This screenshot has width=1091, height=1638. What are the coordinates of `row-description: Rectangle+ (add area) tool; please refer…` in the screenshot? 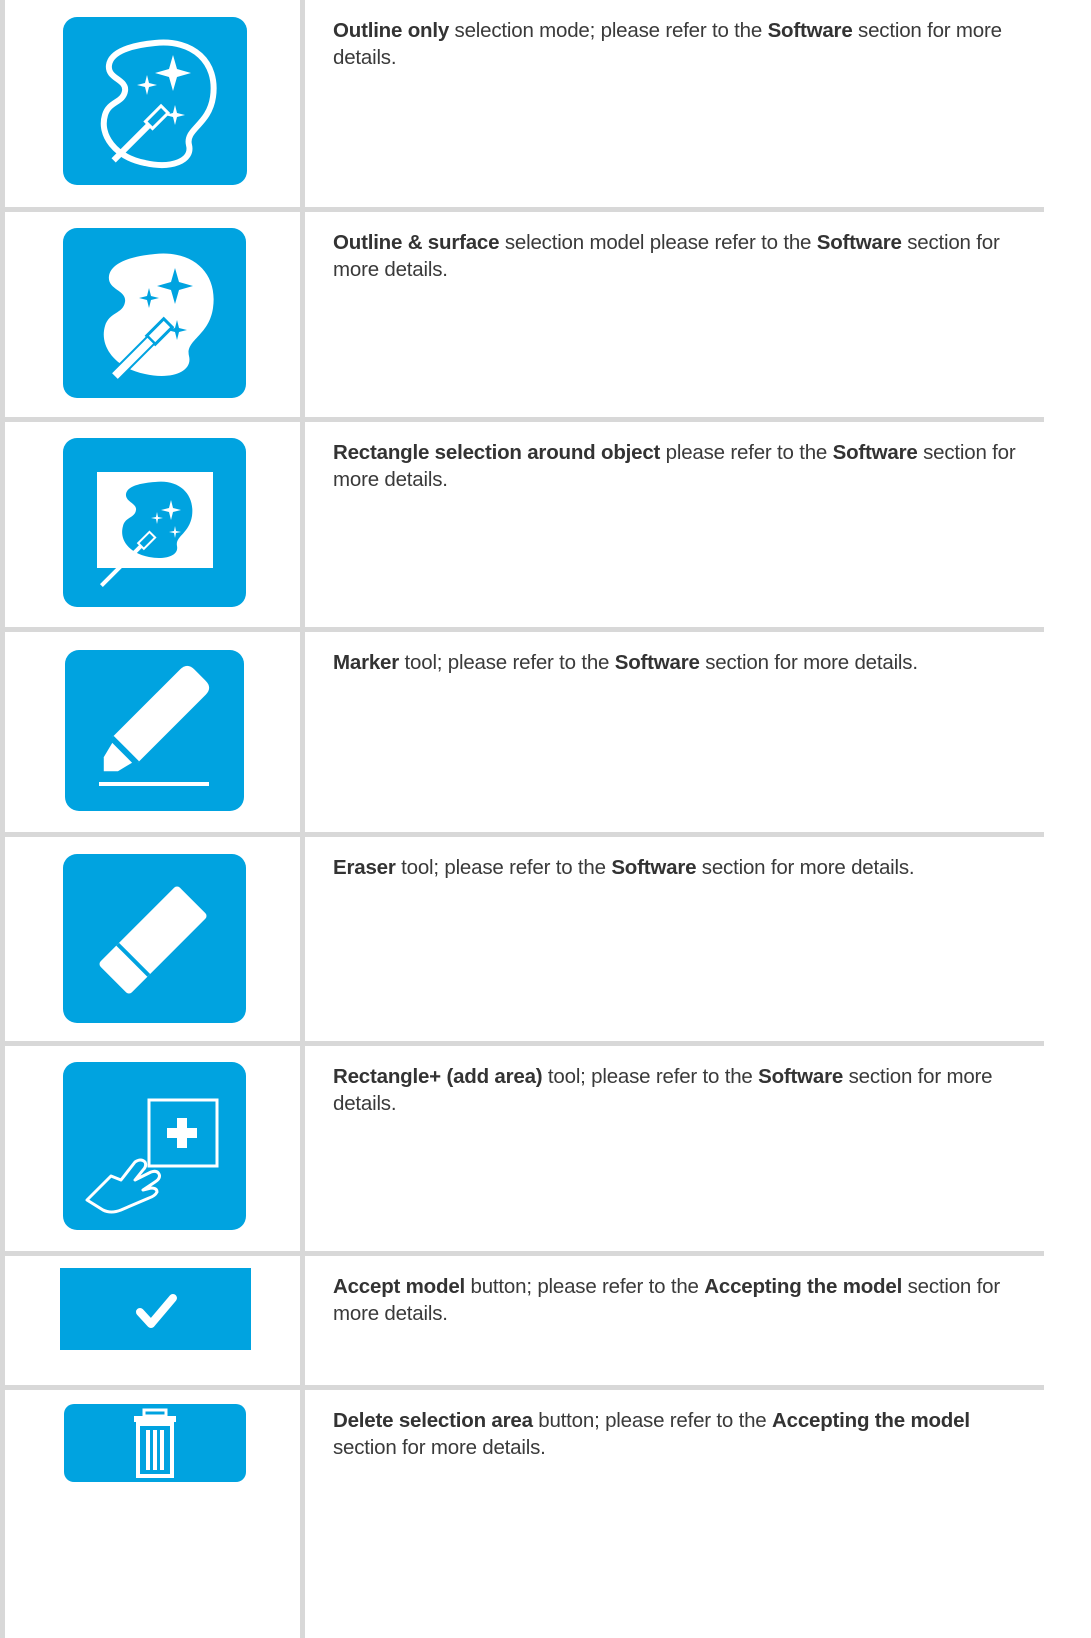 It's located at (678, 1090).